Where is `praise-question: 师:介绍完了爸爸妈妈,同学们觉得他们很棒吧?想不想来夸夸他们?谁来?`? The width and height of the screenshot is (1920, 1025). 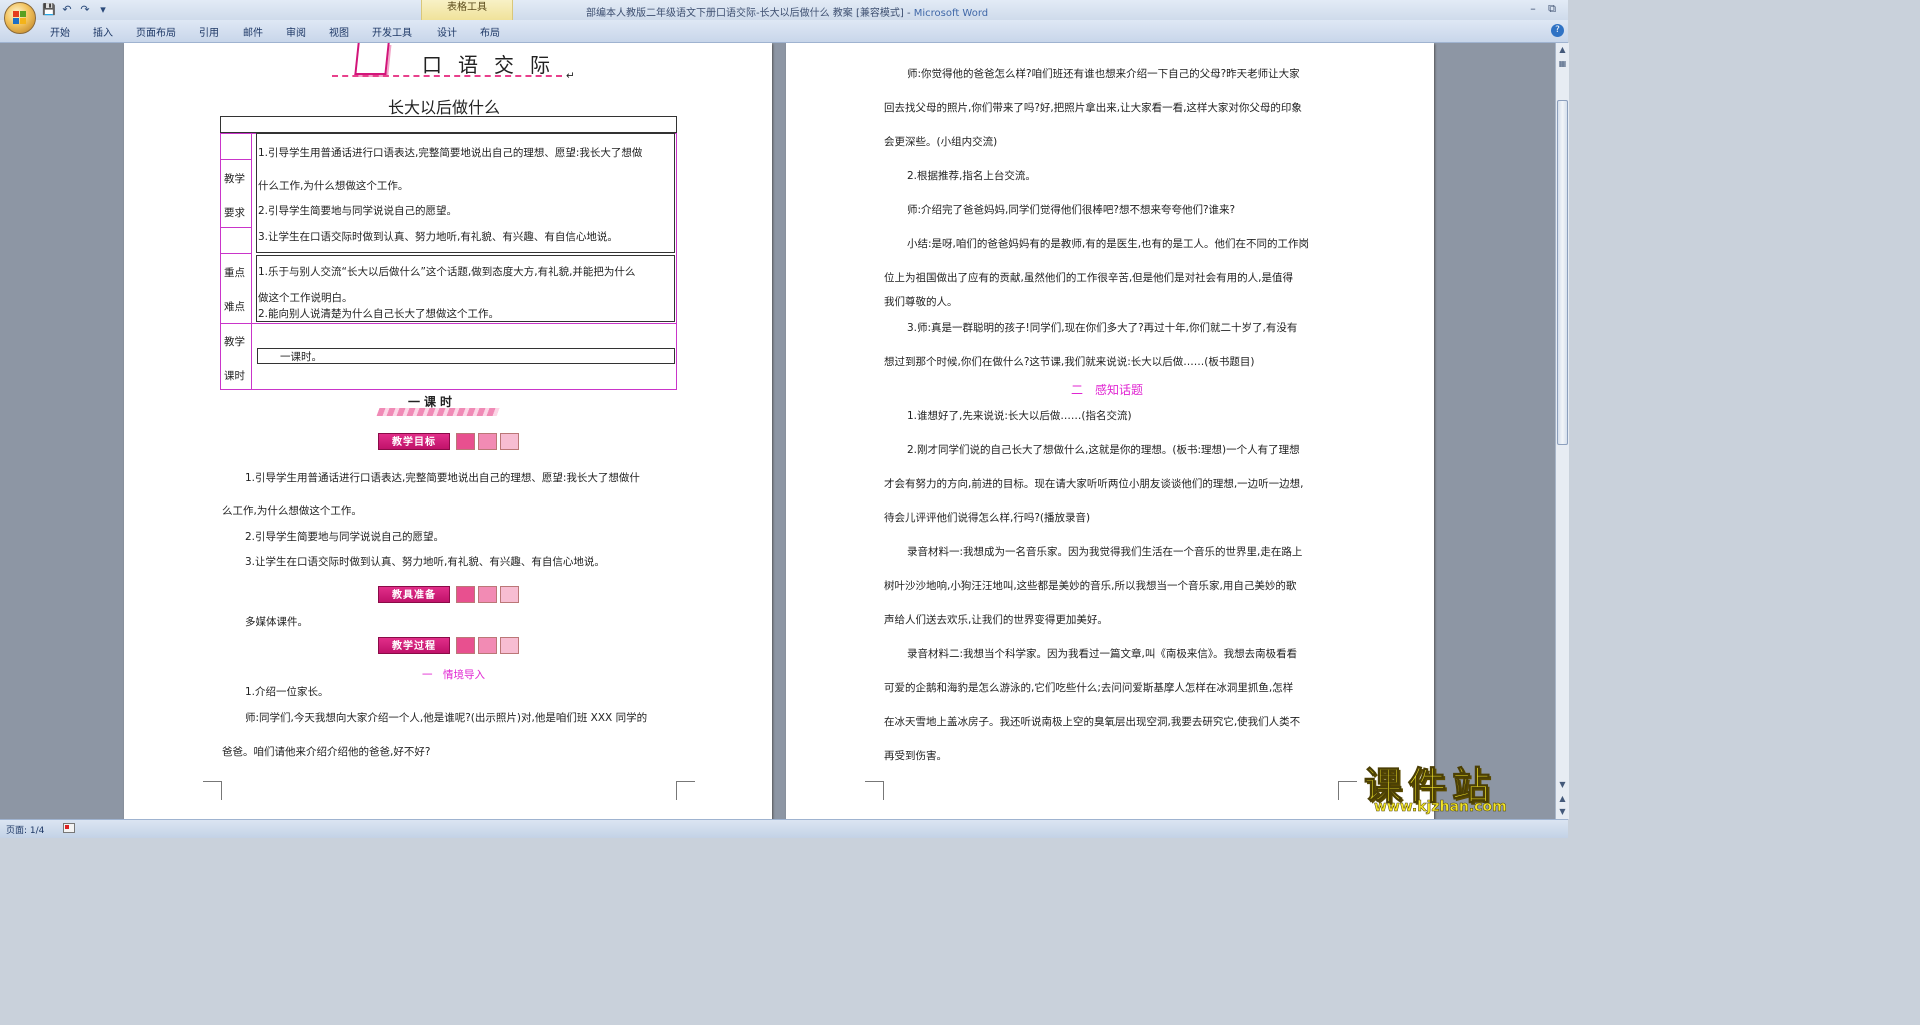 praise-question: 师:介绍完了爸爸妈妈,同学们觉得他们很棒吧?想不想来夸夸他们?谁来? is located at coordinates (1071, 210).